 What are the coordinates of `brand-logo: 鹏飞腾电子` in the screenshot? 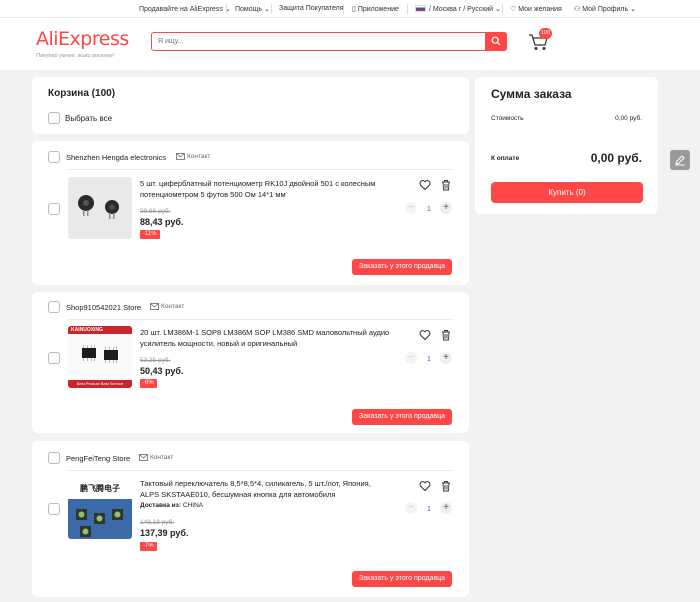 It's located at (100, 488).